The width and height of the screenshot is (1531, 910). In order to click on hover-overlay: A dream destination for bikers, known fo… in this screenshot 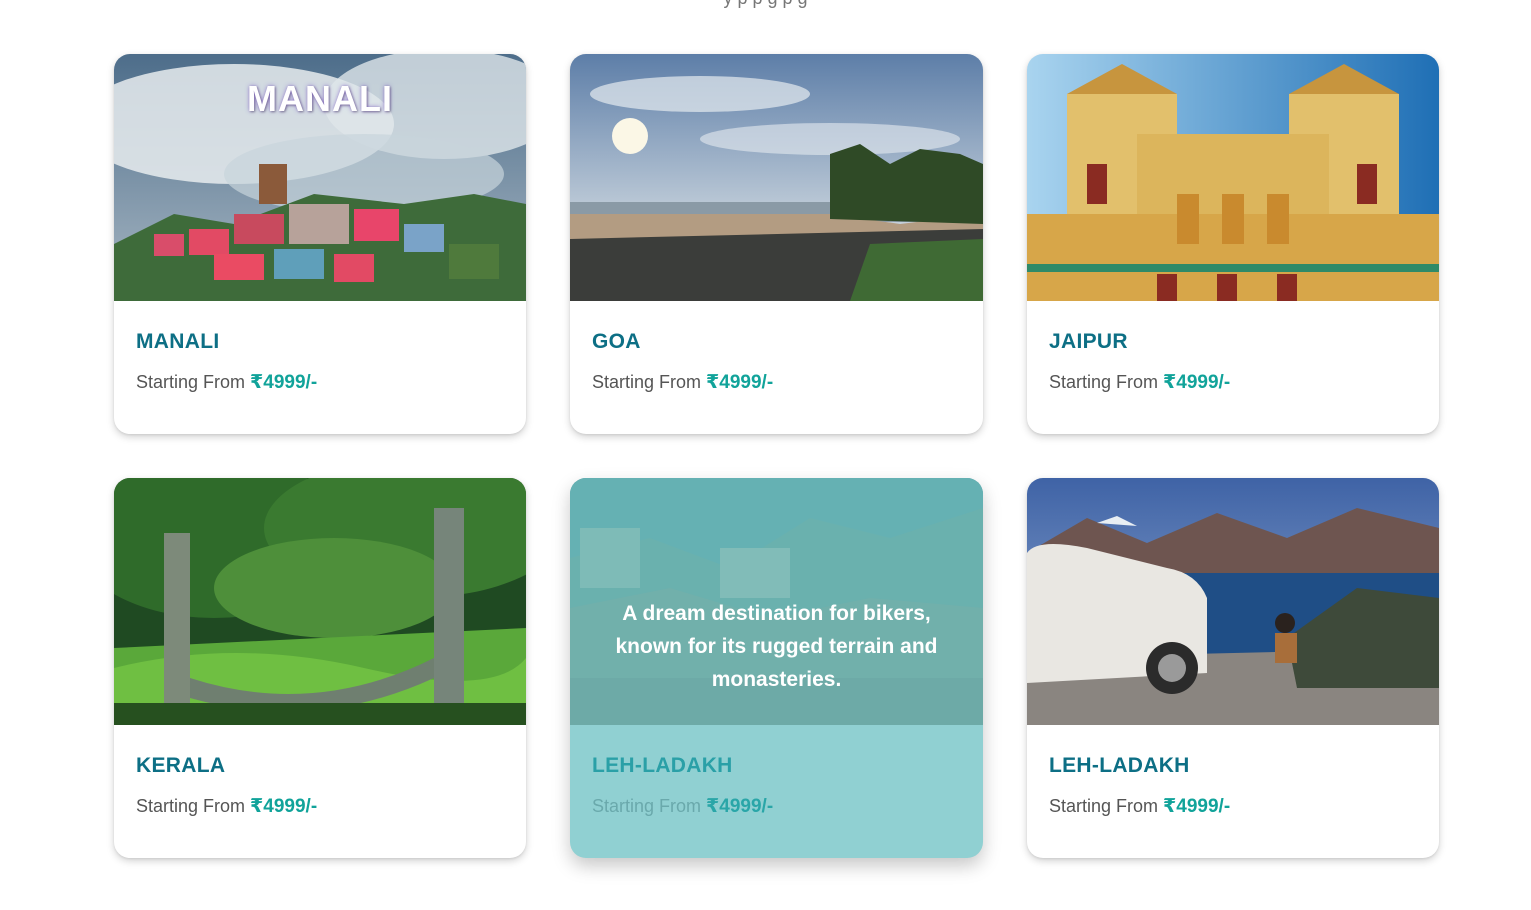, I will do `click(776, 601)`.